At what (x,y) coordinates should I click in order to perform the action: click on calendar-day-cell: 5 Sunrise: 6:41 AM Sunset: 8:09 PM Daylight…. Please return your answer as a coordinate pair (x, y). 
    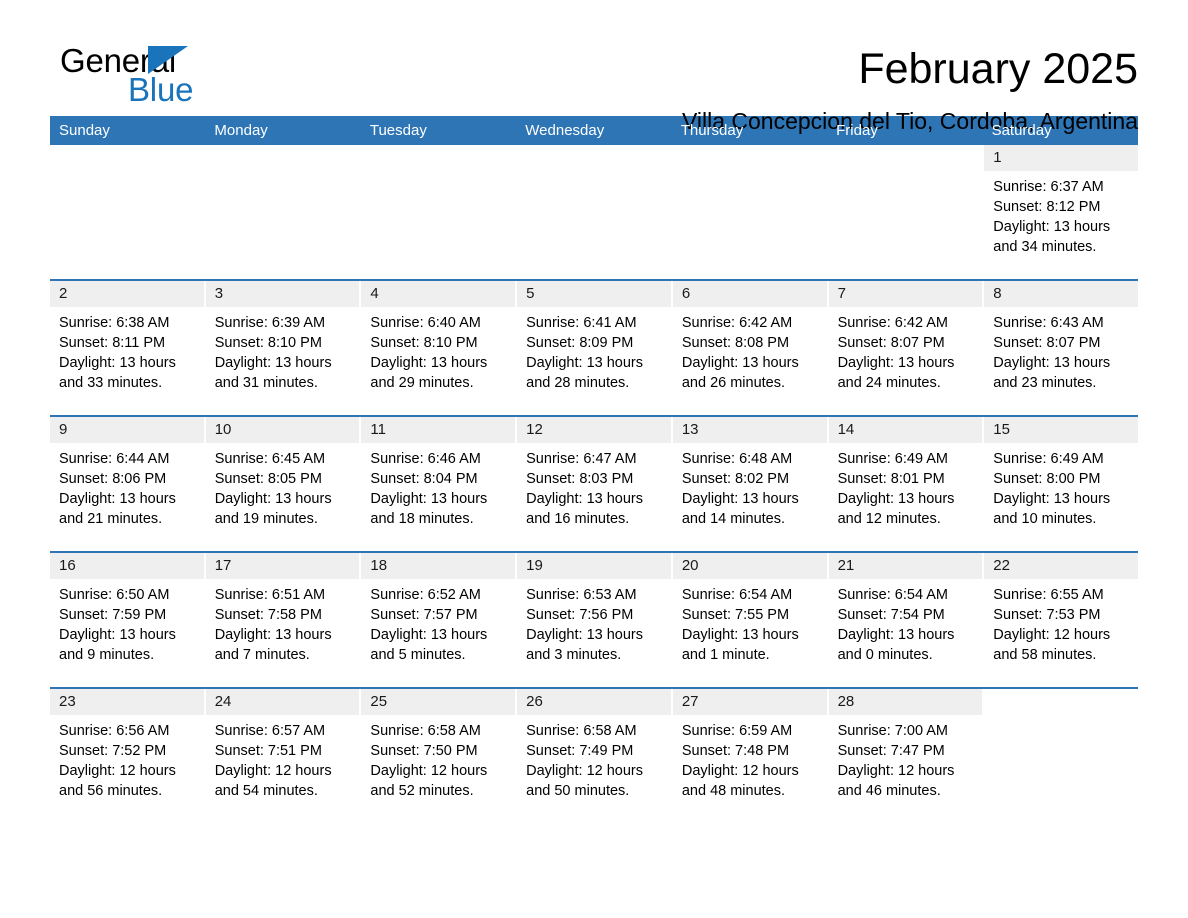
    Looking at the image, I should click on (594, 348).